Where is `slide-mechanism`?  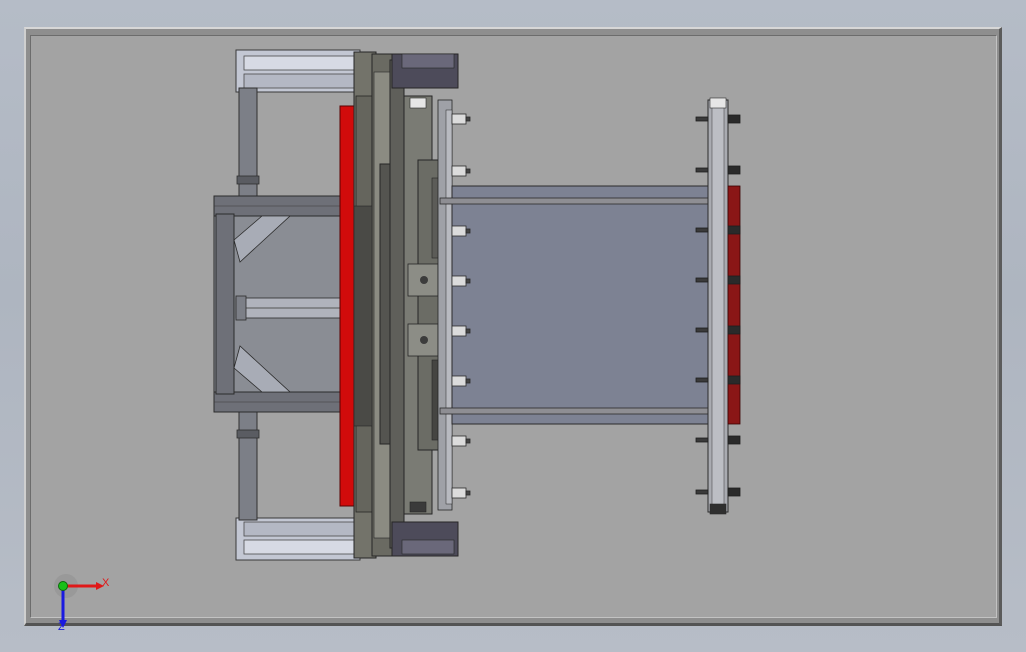
slide-mechanism is located at coordinates (428, 305).